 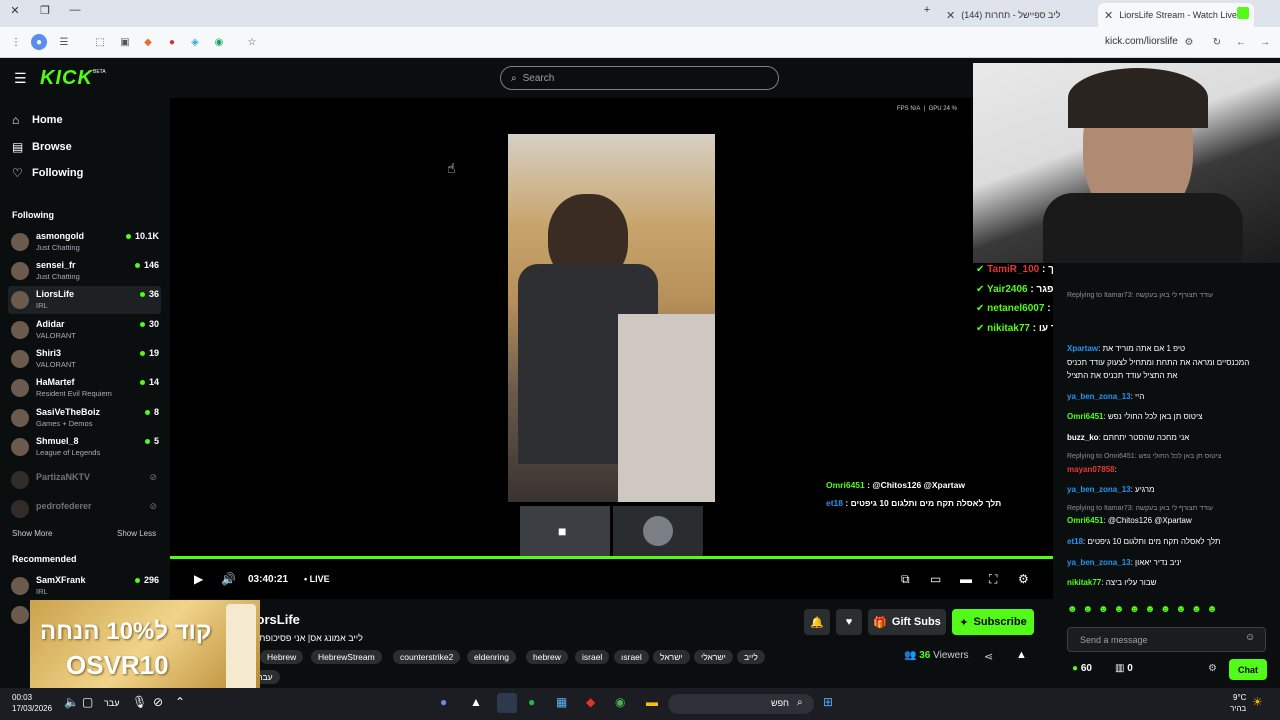 What do you see at coordinates (153, 477) in the screenshot?
I see `offline-icon: ⊘` at bounding box center [153, 477].